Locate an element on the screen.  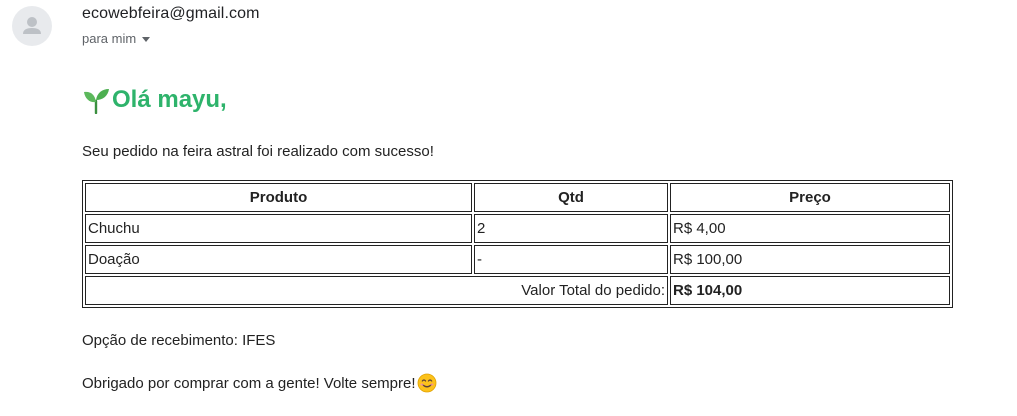
person-avatar-icon is located at coordinates (32, 25).